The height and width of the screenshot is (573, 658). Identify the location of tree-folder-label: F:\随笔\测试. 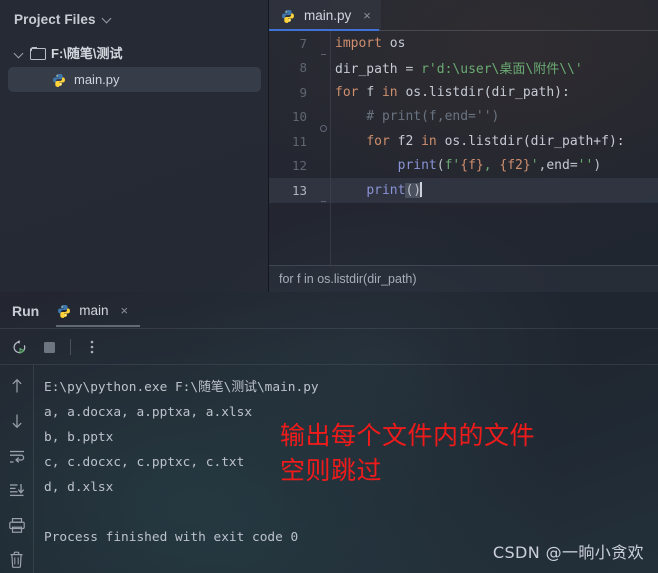
(87, 53).